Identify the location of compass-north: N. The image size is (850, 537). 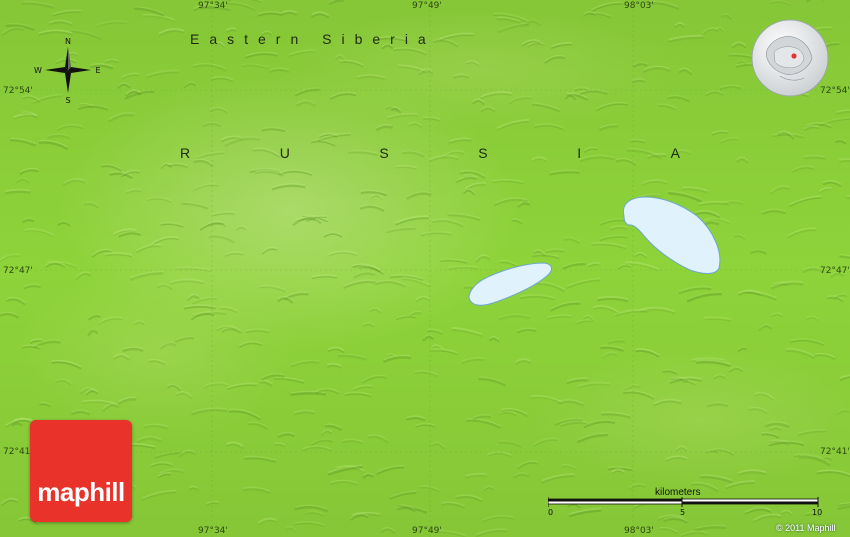
(68, 41).